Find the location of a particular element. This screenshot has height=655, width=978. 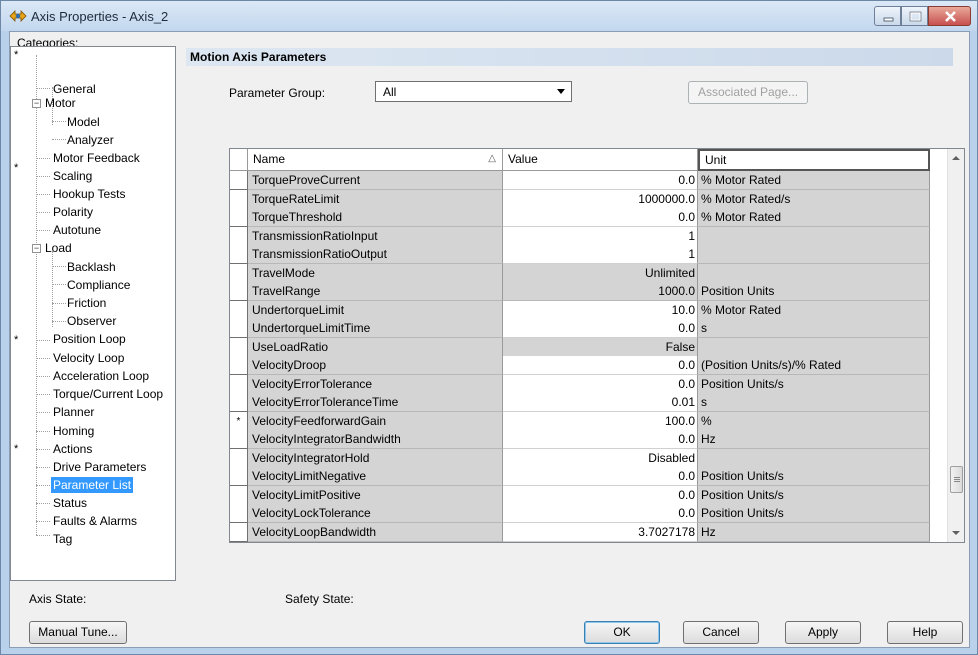

tree-item-hookup-tests: Hookup Tests is located at coordinates (89, 194).